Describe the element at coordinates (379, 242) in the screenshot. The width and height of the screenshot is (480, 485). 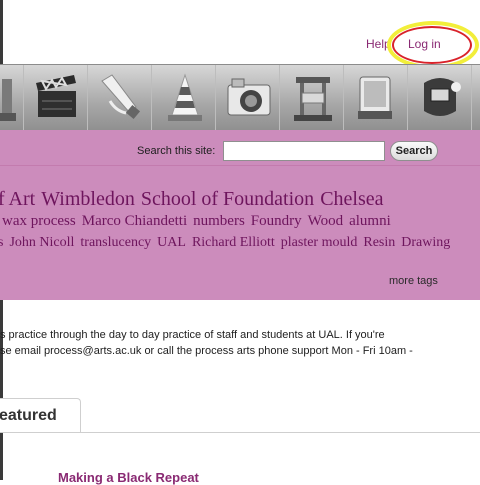
I see `tag-link: Resin` at that location.